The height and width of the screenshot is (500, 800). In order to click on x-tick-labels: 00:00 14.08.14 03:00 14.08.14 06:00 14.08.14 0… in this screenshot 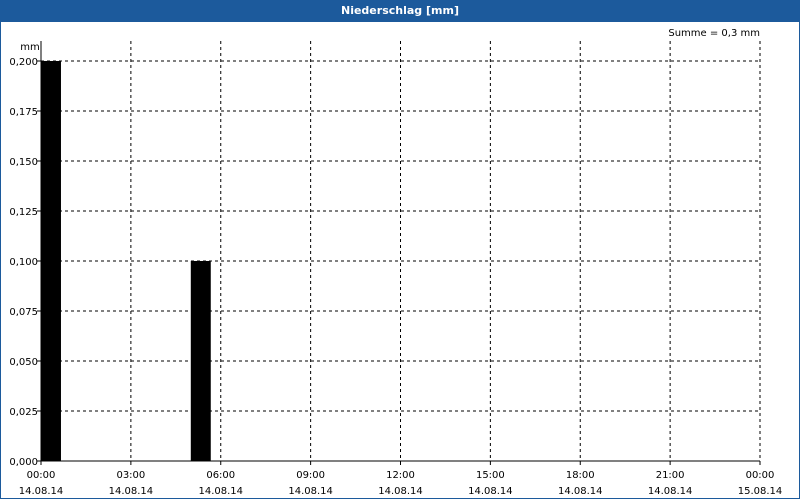, I will do `click(401, 483)`.